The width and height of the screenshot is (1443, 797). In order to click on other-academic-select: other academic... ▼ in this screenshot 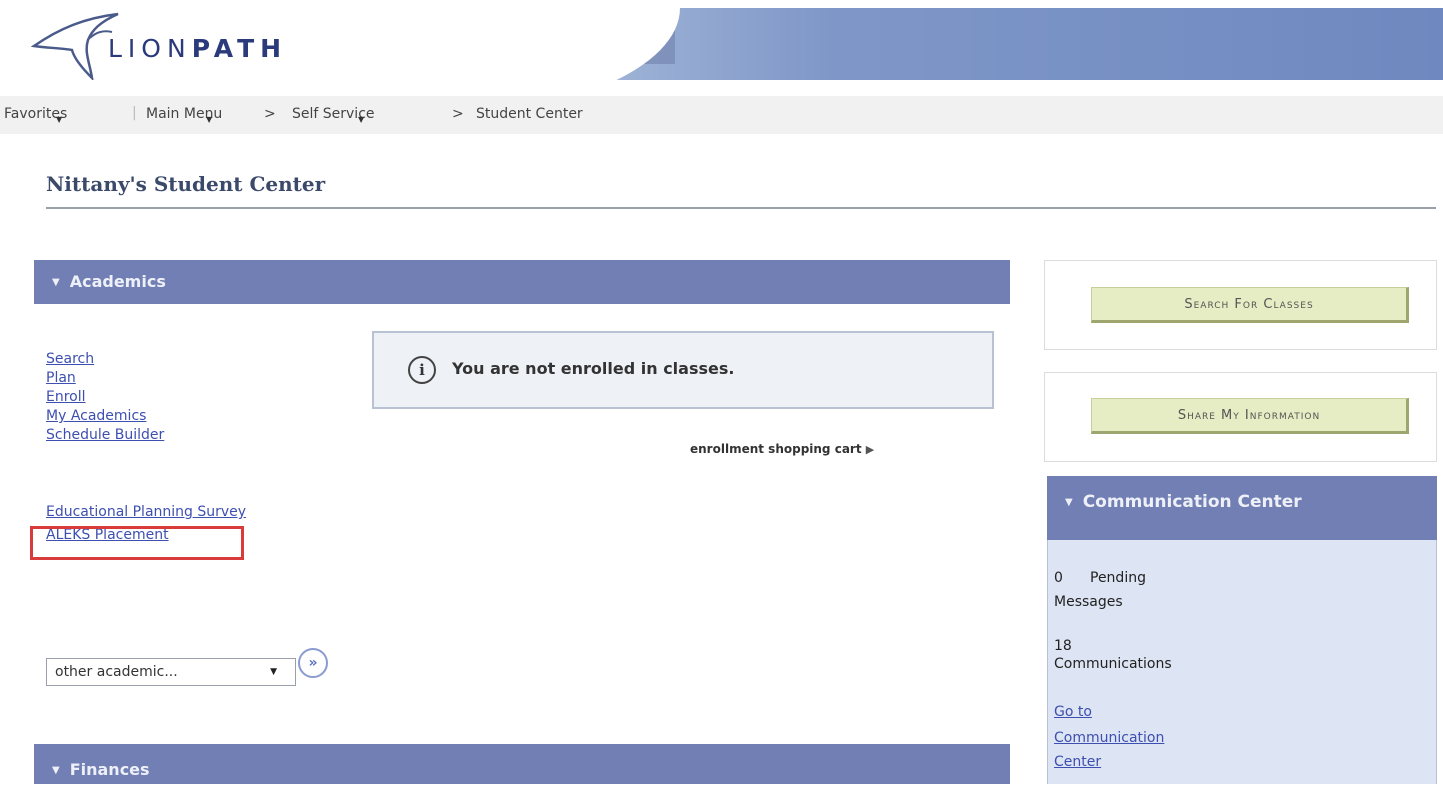, I will do `click(171, 672)`.